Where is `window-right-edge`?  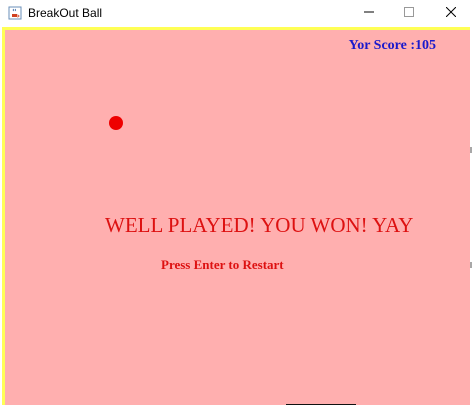 window-right-edge is located at coordinates (472, 217).